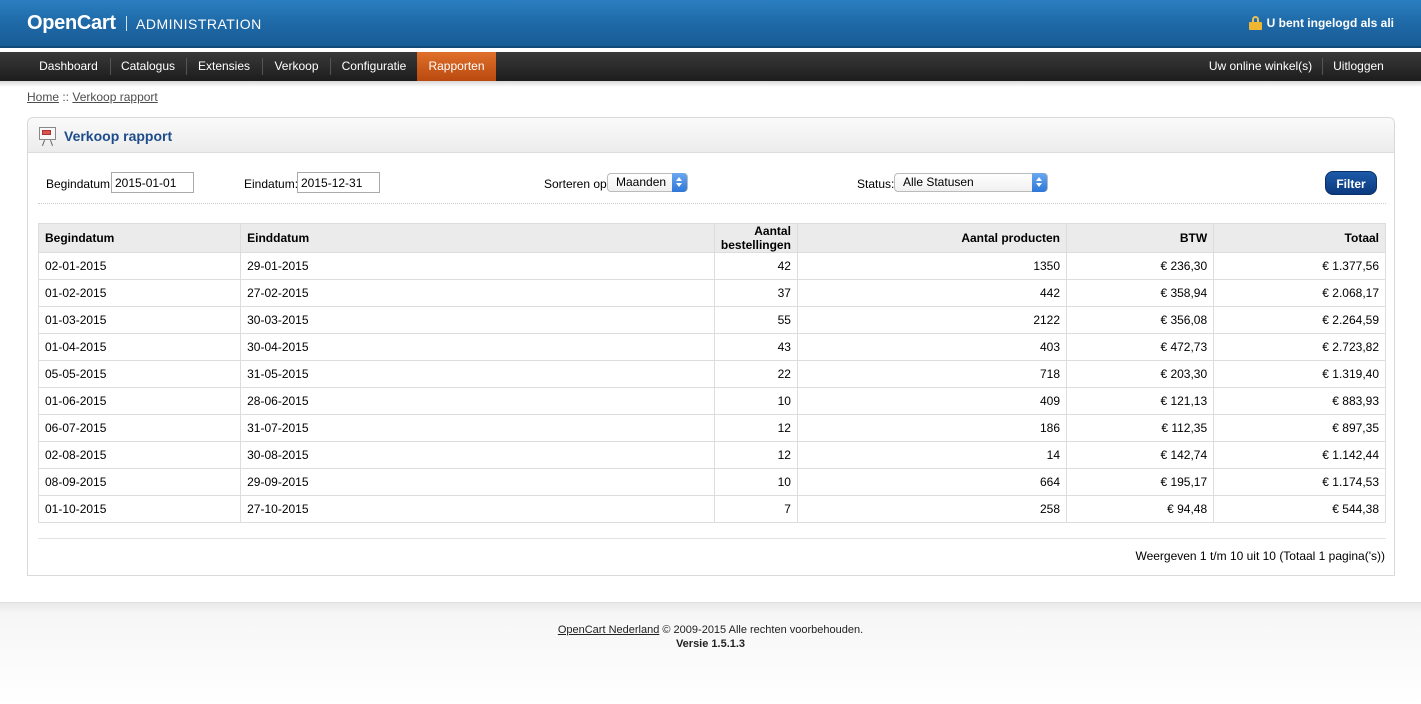  Describe the element at coordinates (755, 266) in the screenshot. I see `cell-orders: 42` at that location.